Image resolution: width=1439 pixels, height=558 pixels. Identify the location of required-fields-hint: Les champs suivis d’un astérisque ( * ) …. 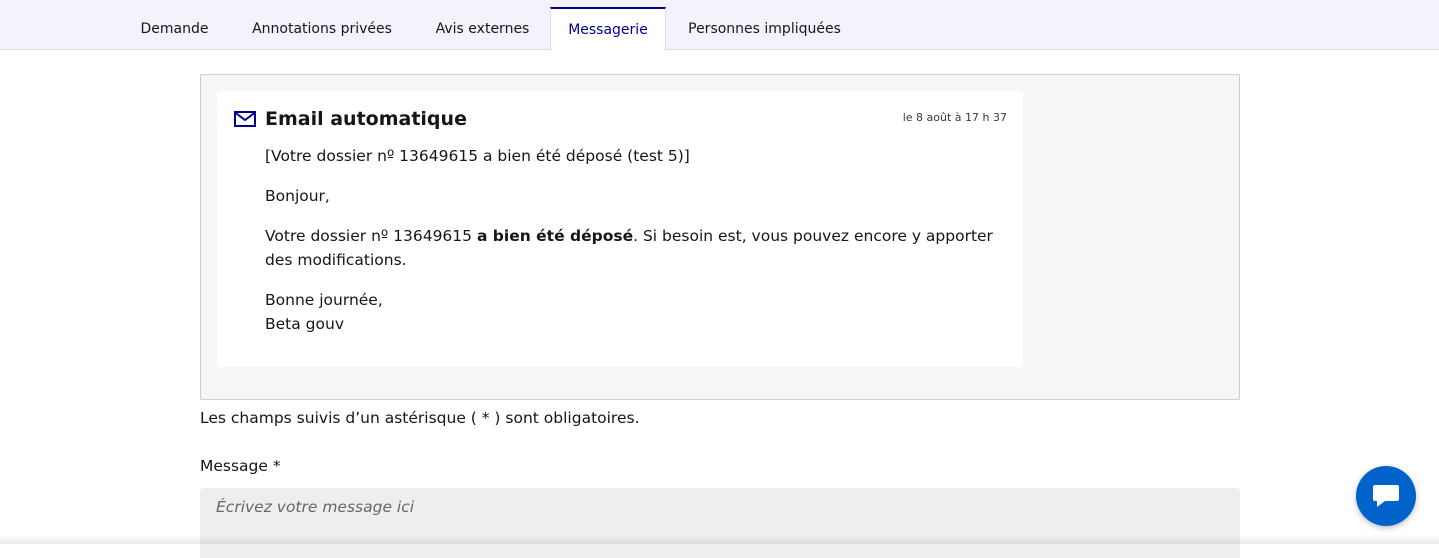
(420, 418).